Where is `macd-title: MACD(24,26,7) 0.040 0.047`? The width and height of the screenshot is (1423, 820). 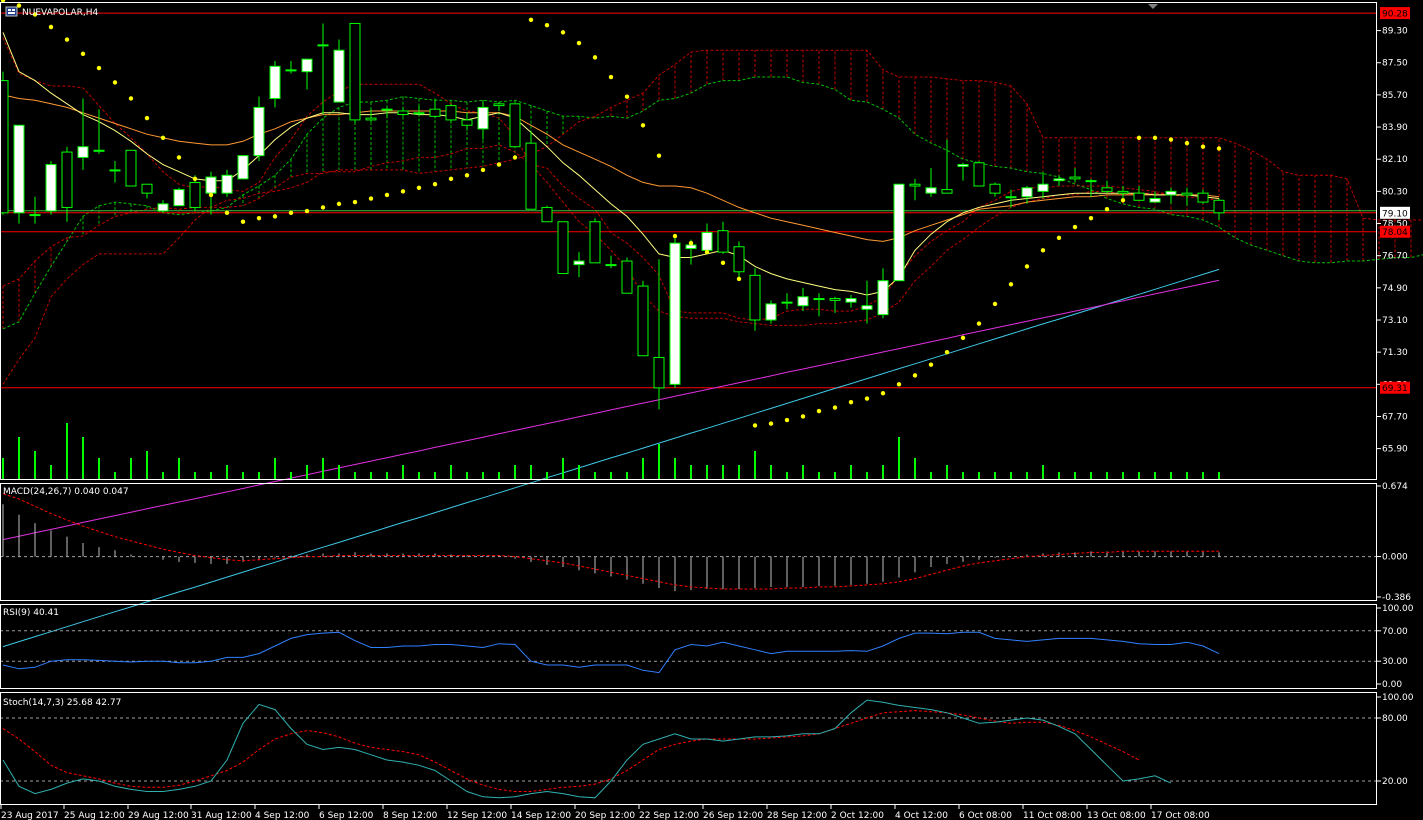 macd-title: MACD(24,26,7) 0.040 0.047 is located at coordinates (66, 492).